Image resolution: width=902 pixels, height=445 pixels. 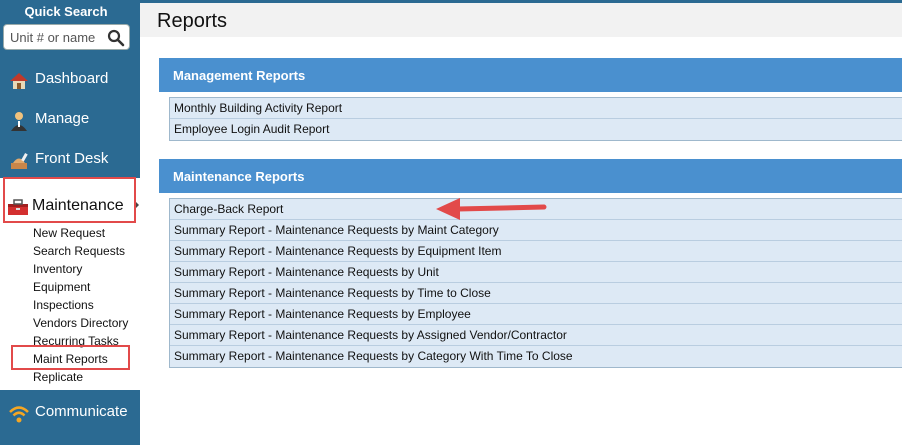 What do you see at coordinates (80, 379) in the screenshot?
I see `submenu-replicate: Replicate` at bounding box center [80, 379].